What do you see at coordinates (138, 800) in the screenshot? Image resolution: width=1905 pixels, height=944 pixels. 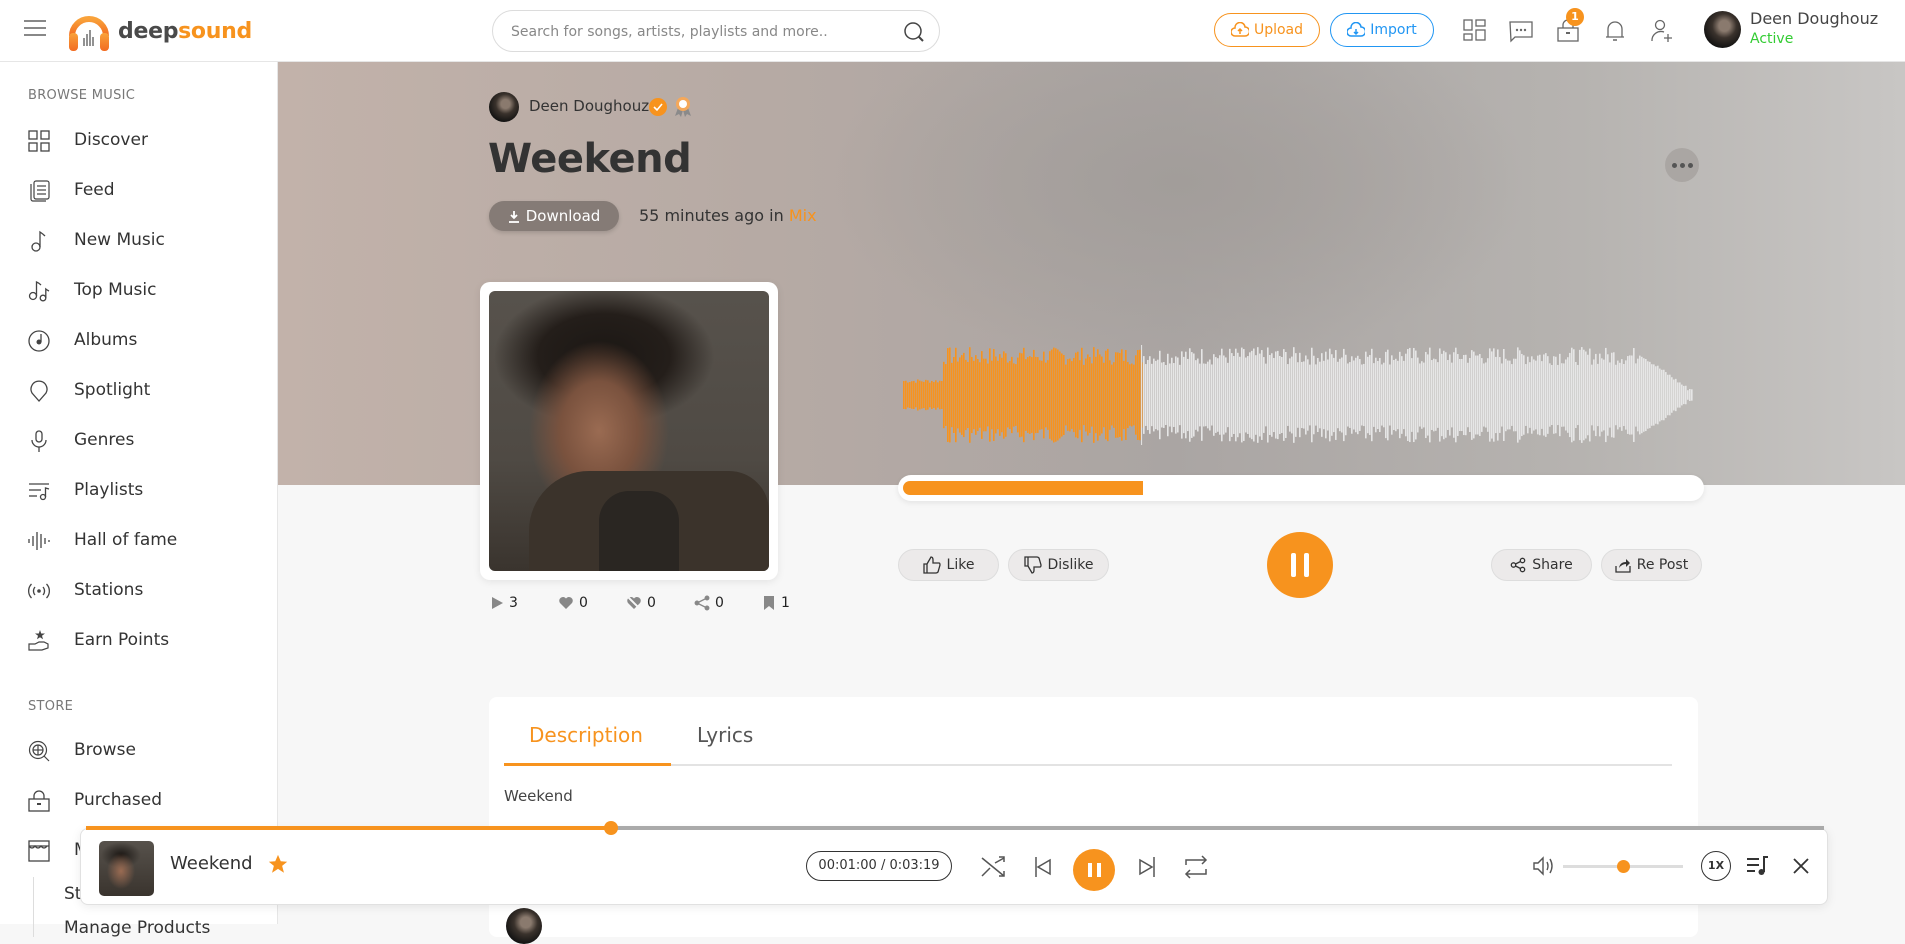 I see `sidebar-item-purchased: Purchased` at bounding box center [138, 800].